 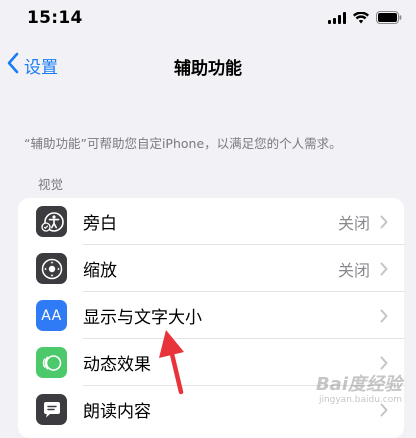 I want to click on navigation-bar: 设置 辅助功能, so click(x=208, y=66).